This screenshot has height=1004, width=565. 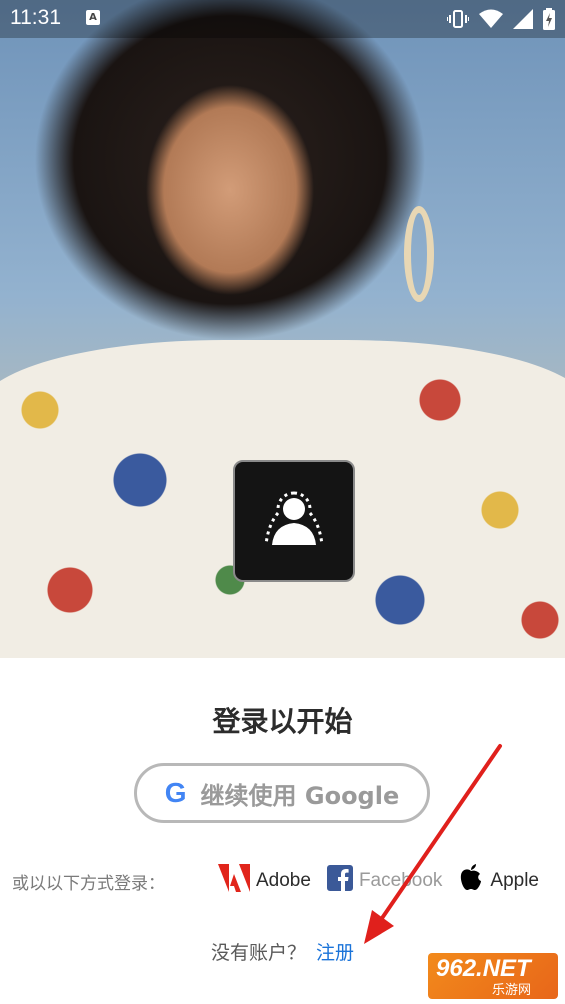 I want to click on login-title: 登录以开始, so click(x=282, y=721).